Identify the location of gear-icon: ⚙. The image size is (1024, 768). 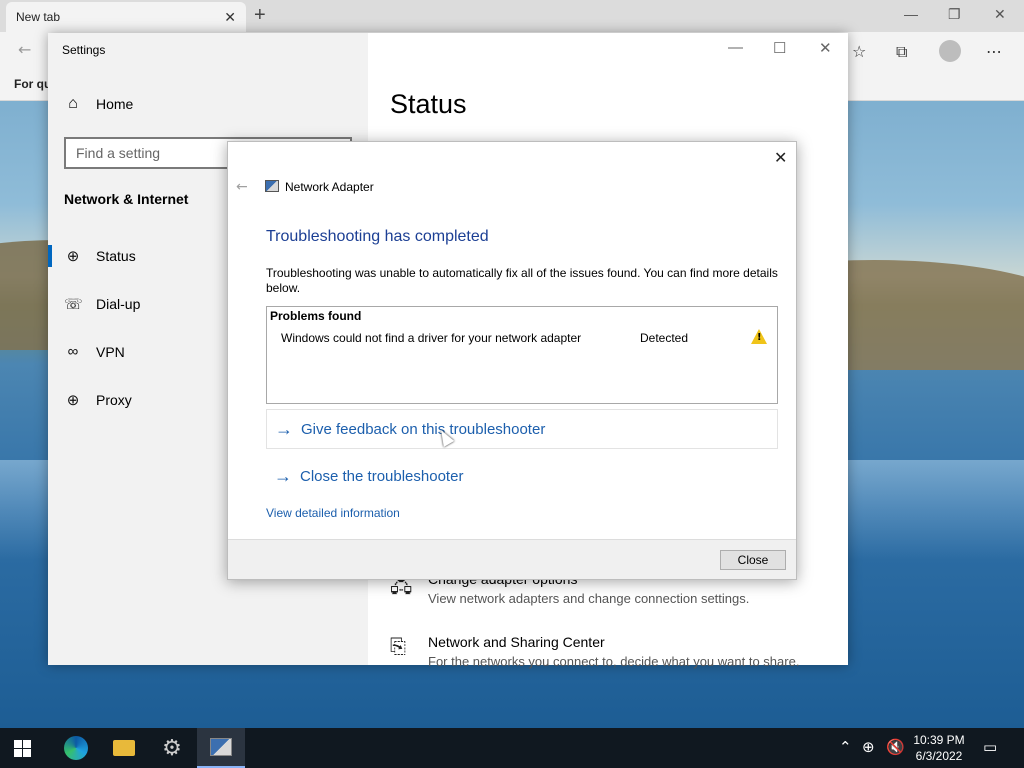
(172, 748).